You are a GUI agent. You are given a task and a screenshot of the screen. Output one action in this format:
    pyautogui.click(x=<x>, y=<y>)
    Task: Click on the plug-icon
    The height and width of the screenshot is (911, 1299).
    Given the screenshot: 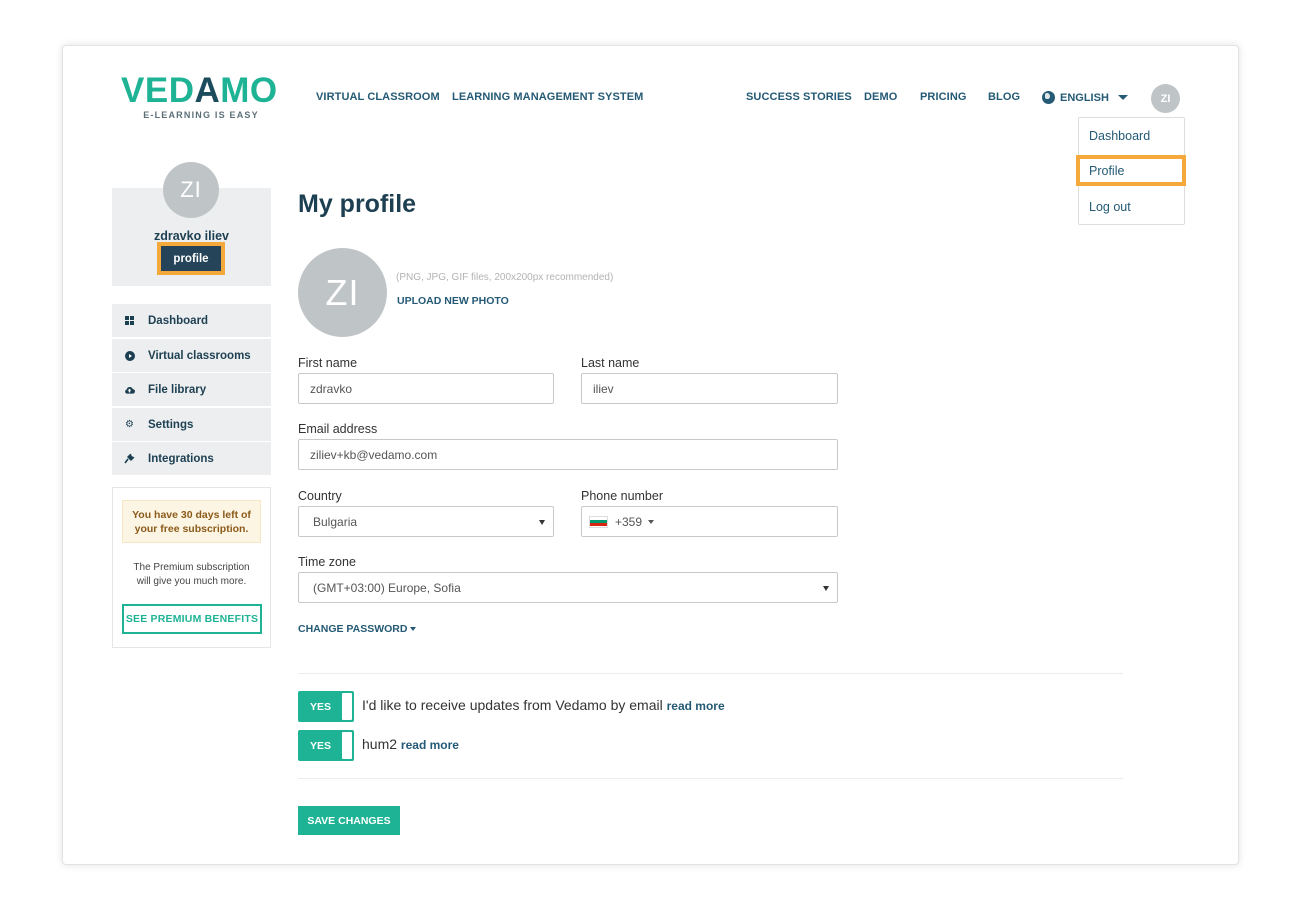 What is the action you would take?
    pyautogui.click(x=129, y=458)
    